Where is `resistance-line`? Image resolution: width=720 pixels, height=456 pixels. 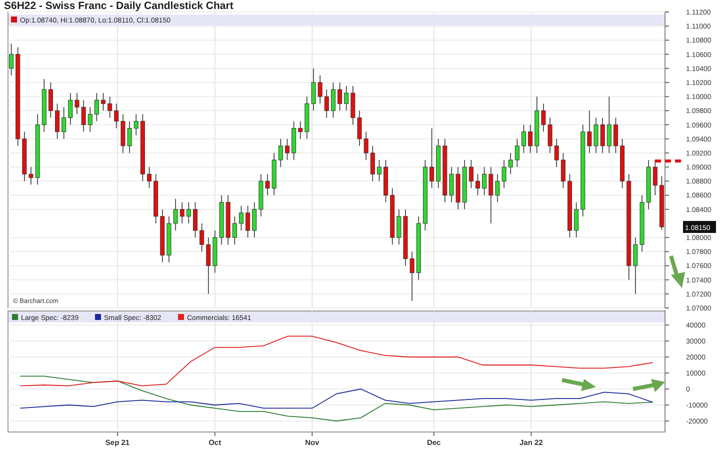 resistance-line is located at coordinates (668, 161).